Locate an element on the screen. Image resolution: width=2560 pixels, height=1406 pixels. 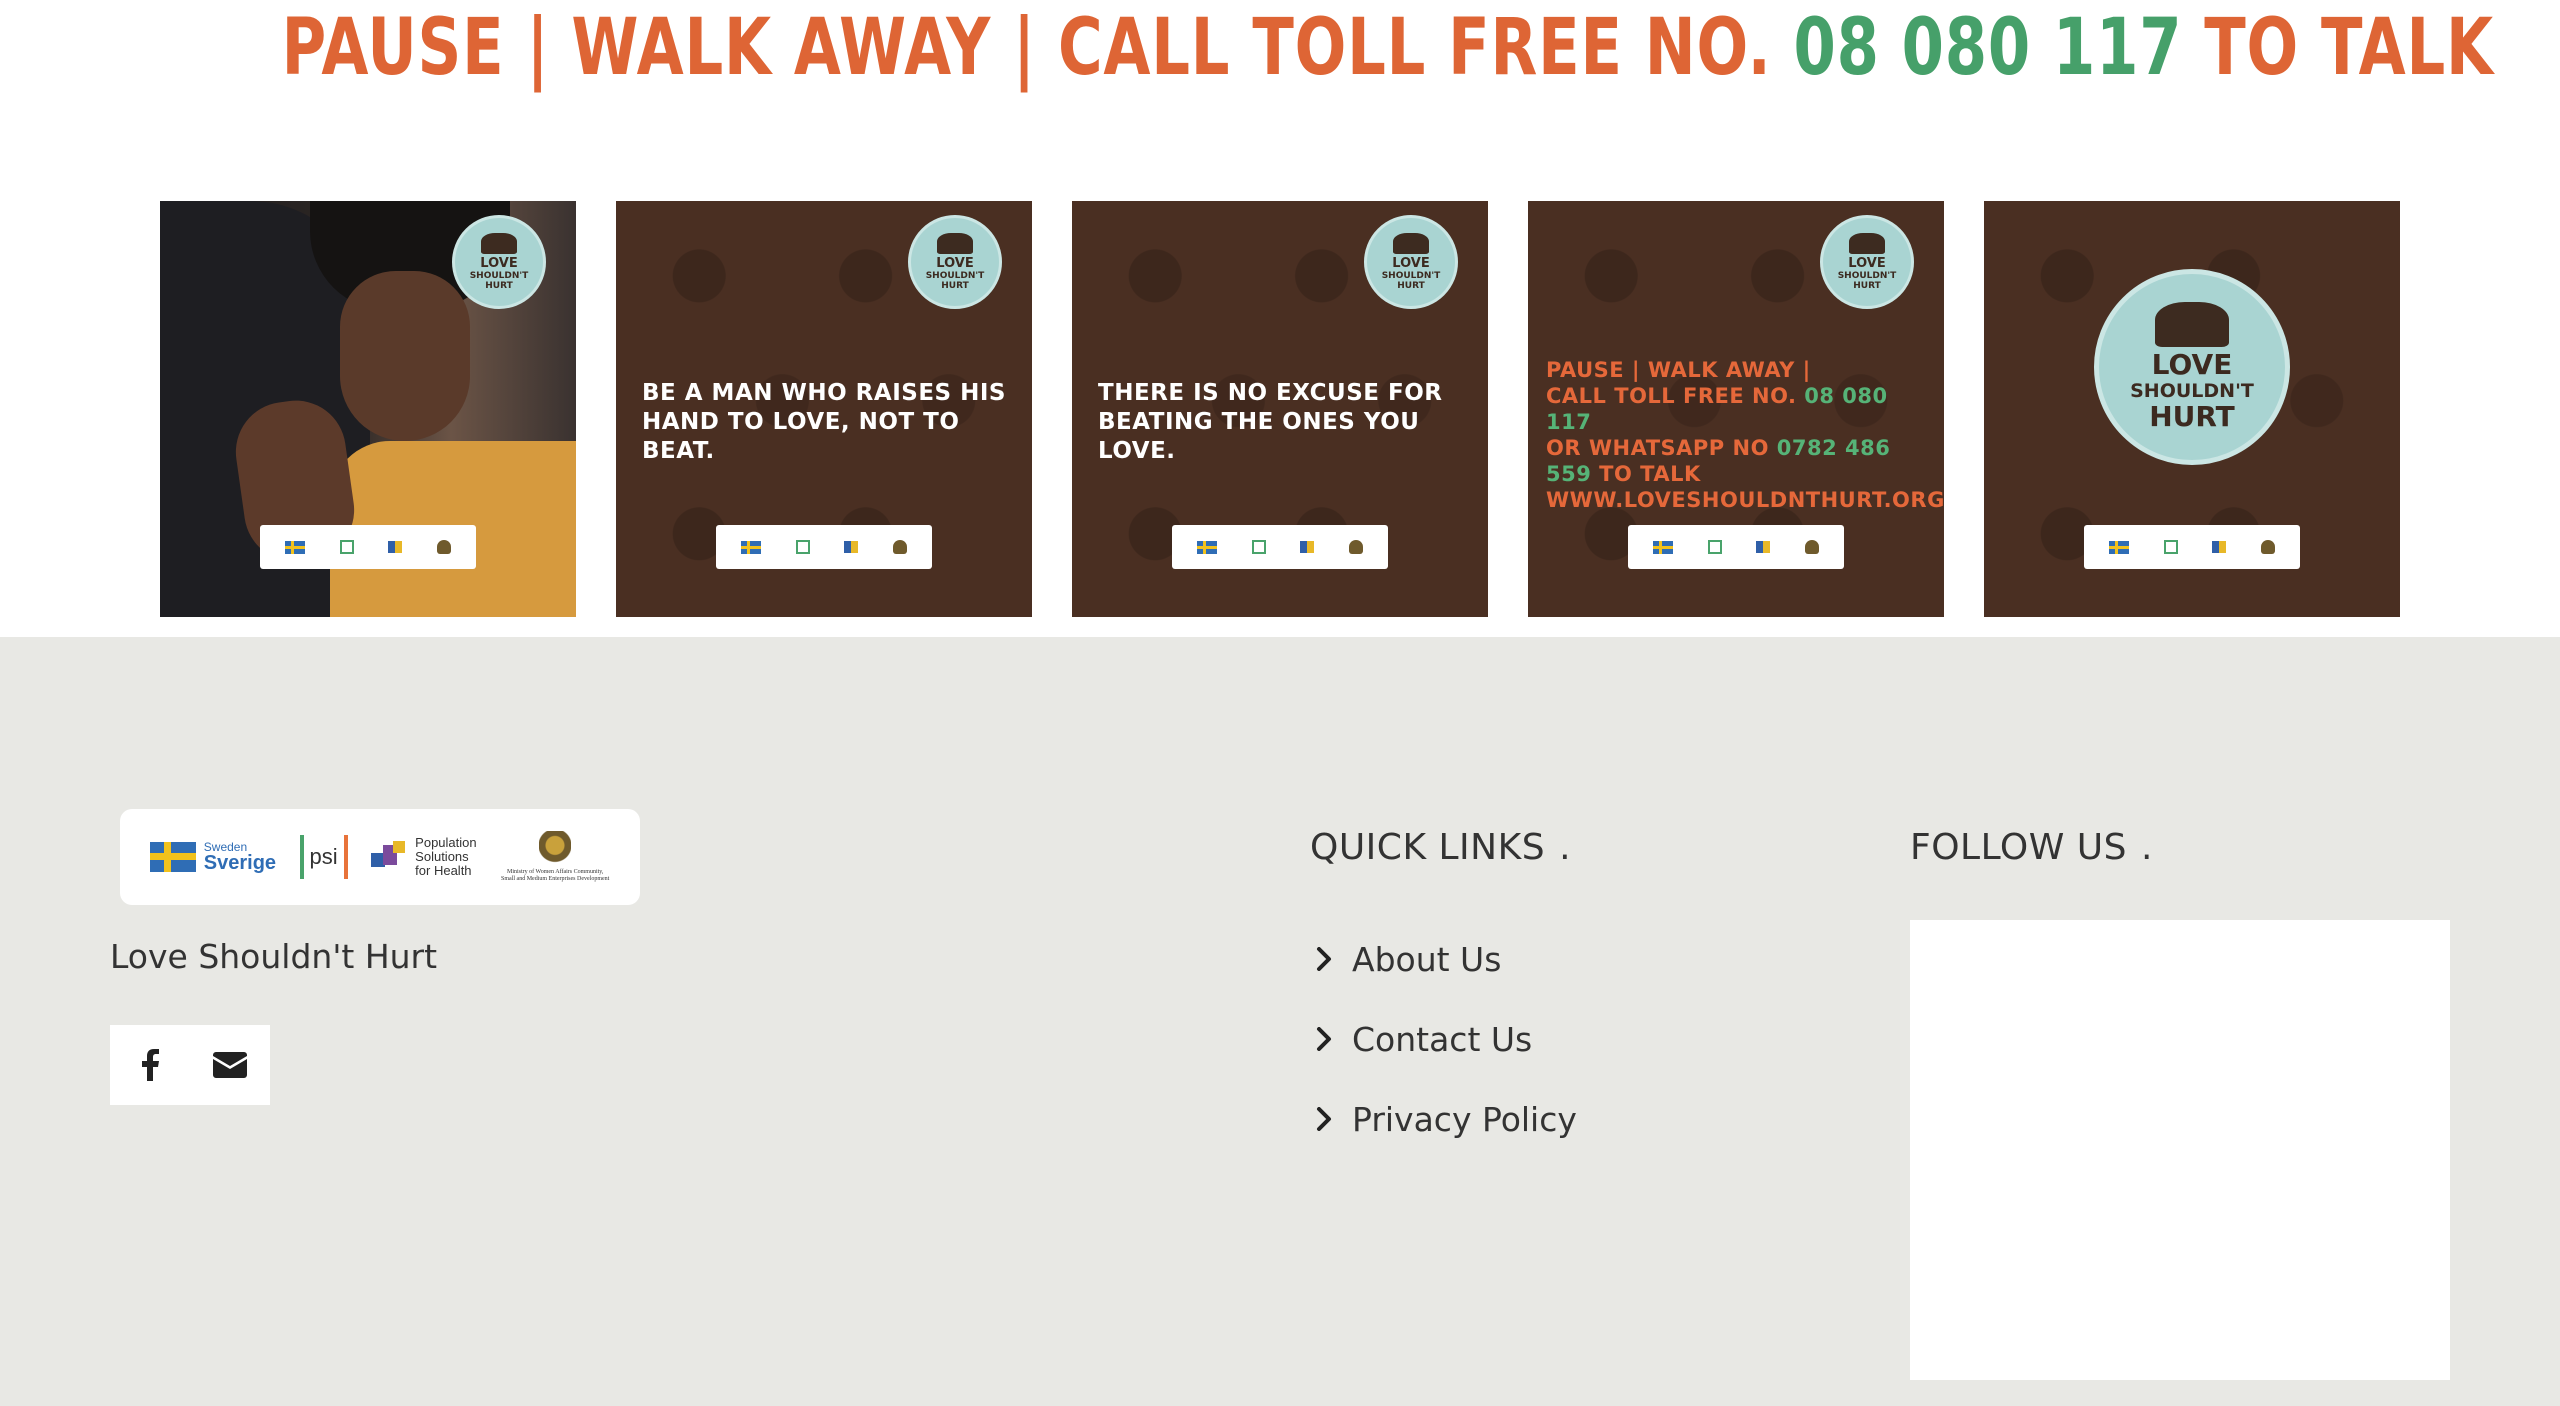
gallery-image-logo: LOVE SHOULDN'T HURT is located at coordinates (2192, 409).